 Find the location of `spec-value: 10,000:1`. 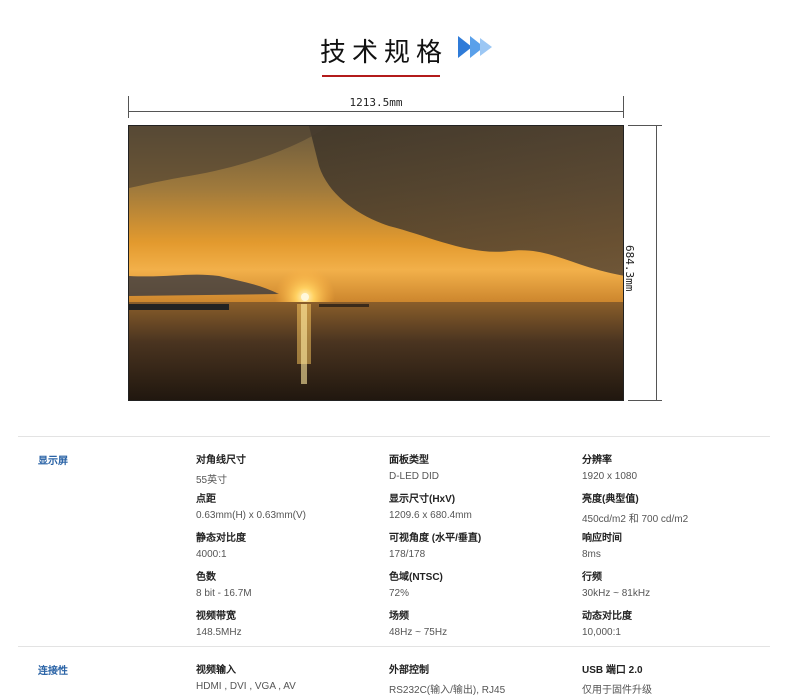

spec-value: 10,000:1 is located at coordinates (601, 632).